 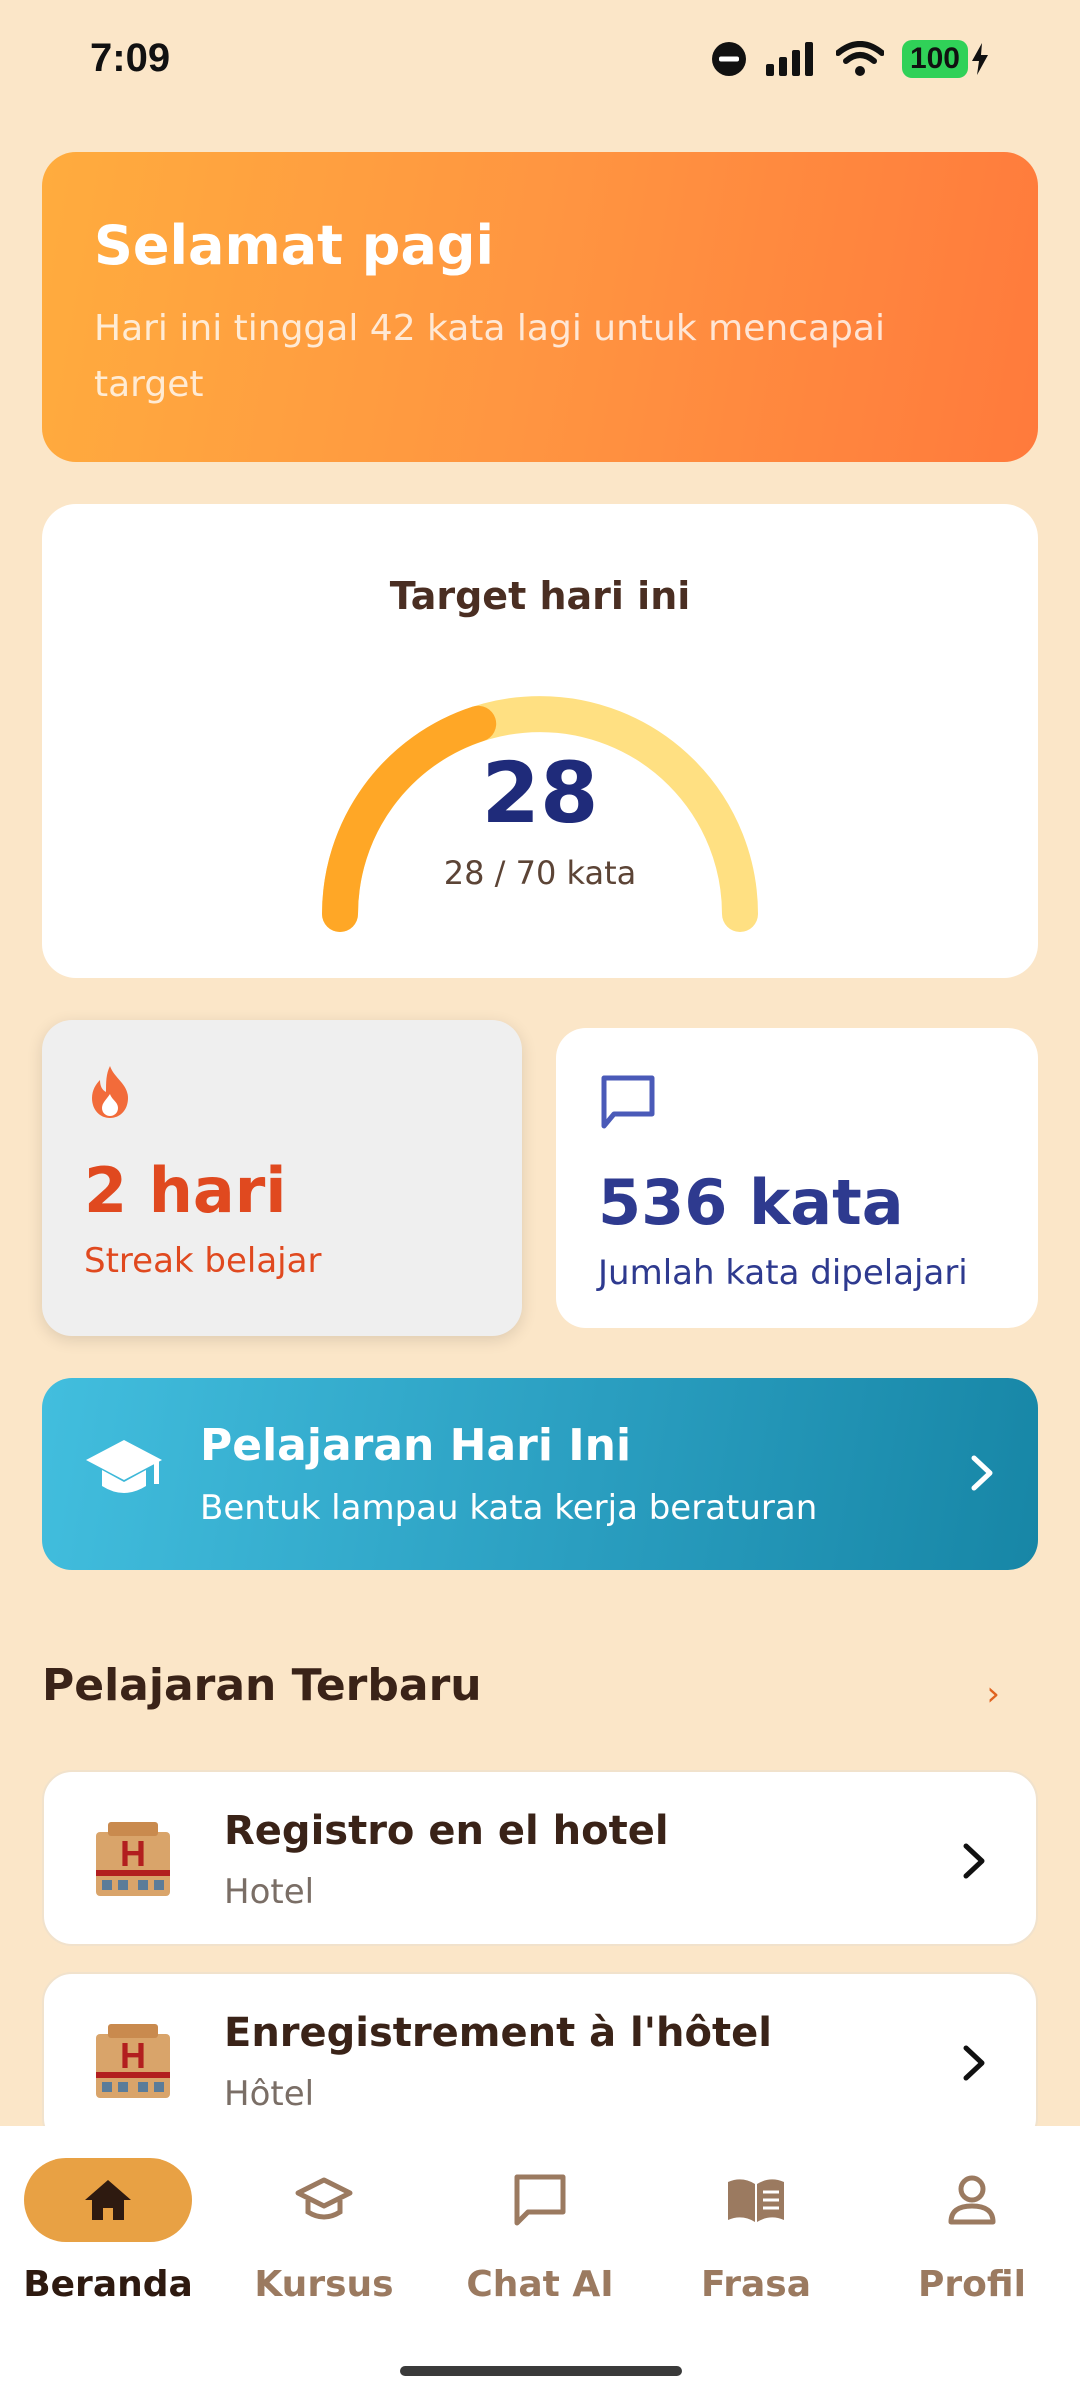 I want to click on streak-label: Streak belajar, so click(x=203, y=1261).